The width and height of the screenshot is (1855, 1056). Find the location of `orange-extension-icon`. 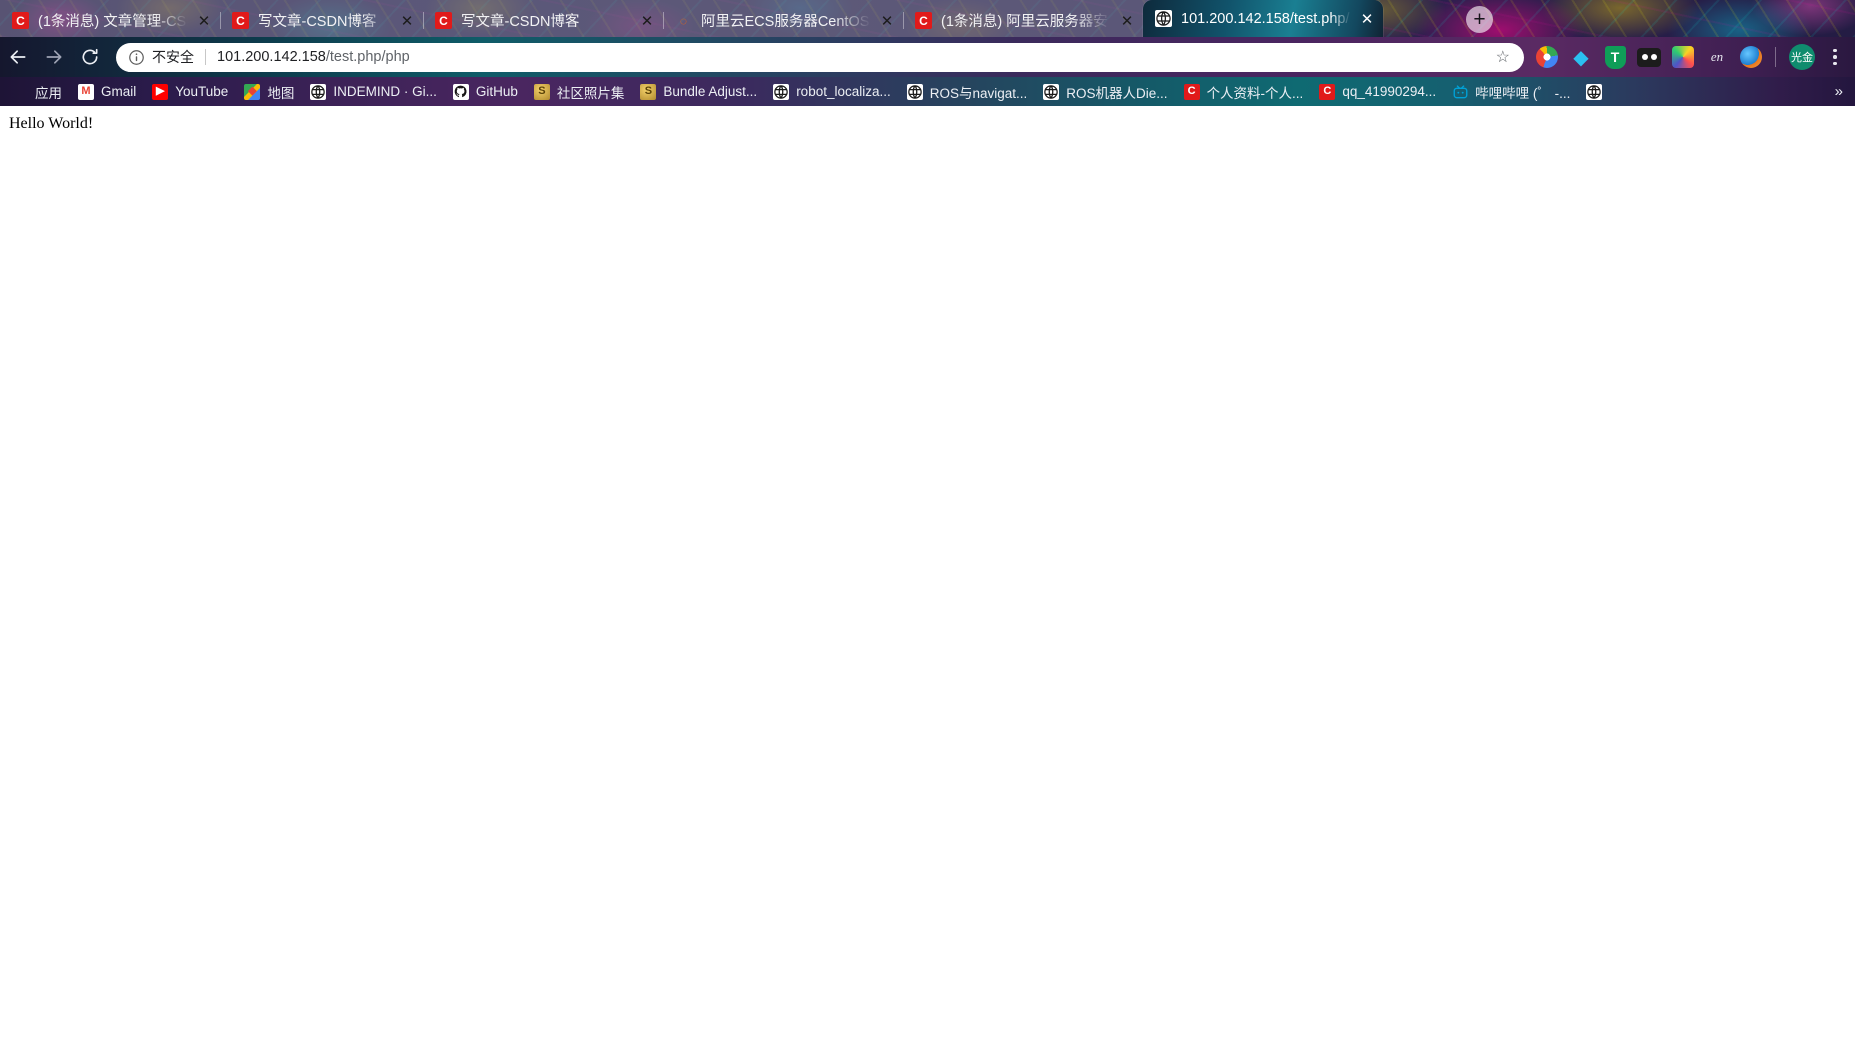

orange-extension-icon is located at coordinates (1751, 57).